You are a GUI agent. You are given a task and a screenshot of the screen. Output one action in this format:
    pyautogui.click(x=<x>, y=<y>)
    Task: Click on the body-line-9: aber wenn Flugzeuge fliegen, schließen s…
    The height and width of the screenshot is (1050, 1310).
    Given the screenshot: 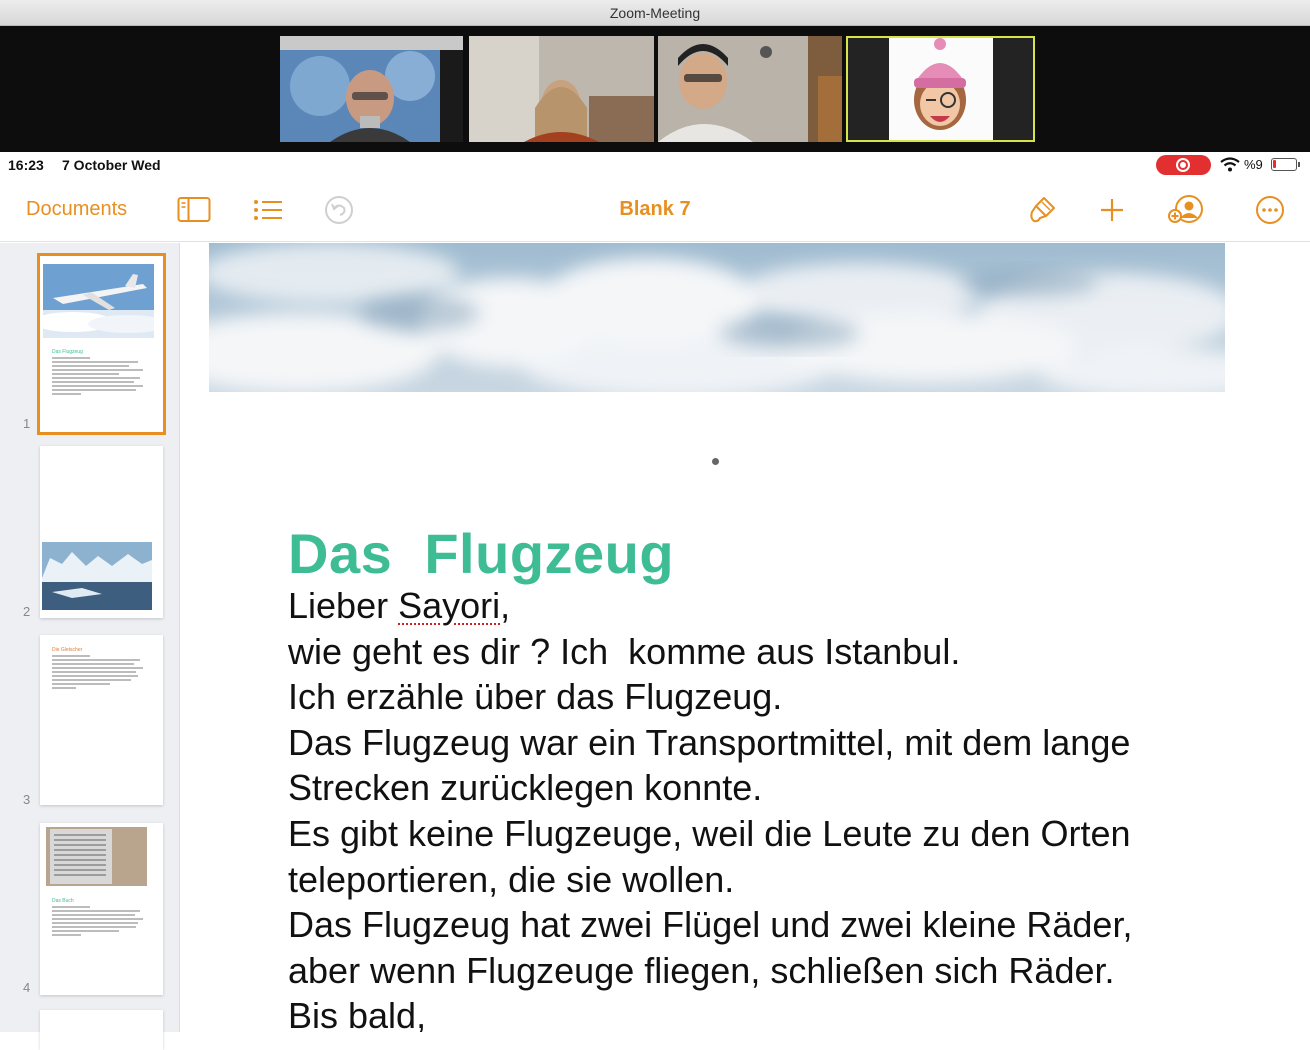 What is the action you would take?
    pyautogui.click(x=701, y=970)
    